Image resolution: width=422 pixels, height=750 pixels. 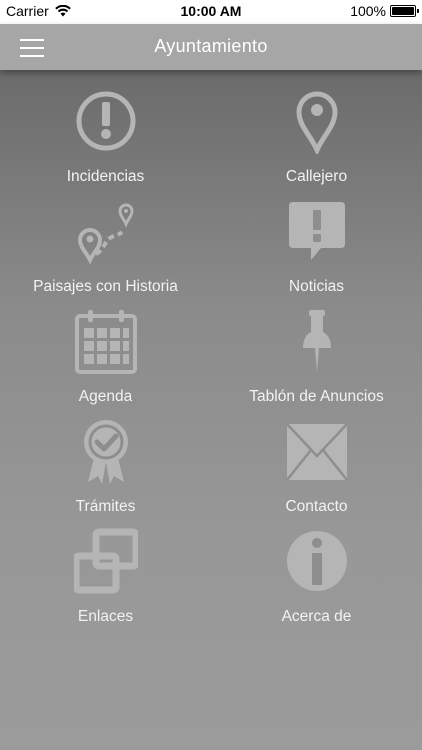 I want to click on calendar-icon, so click(x=106, y=341).